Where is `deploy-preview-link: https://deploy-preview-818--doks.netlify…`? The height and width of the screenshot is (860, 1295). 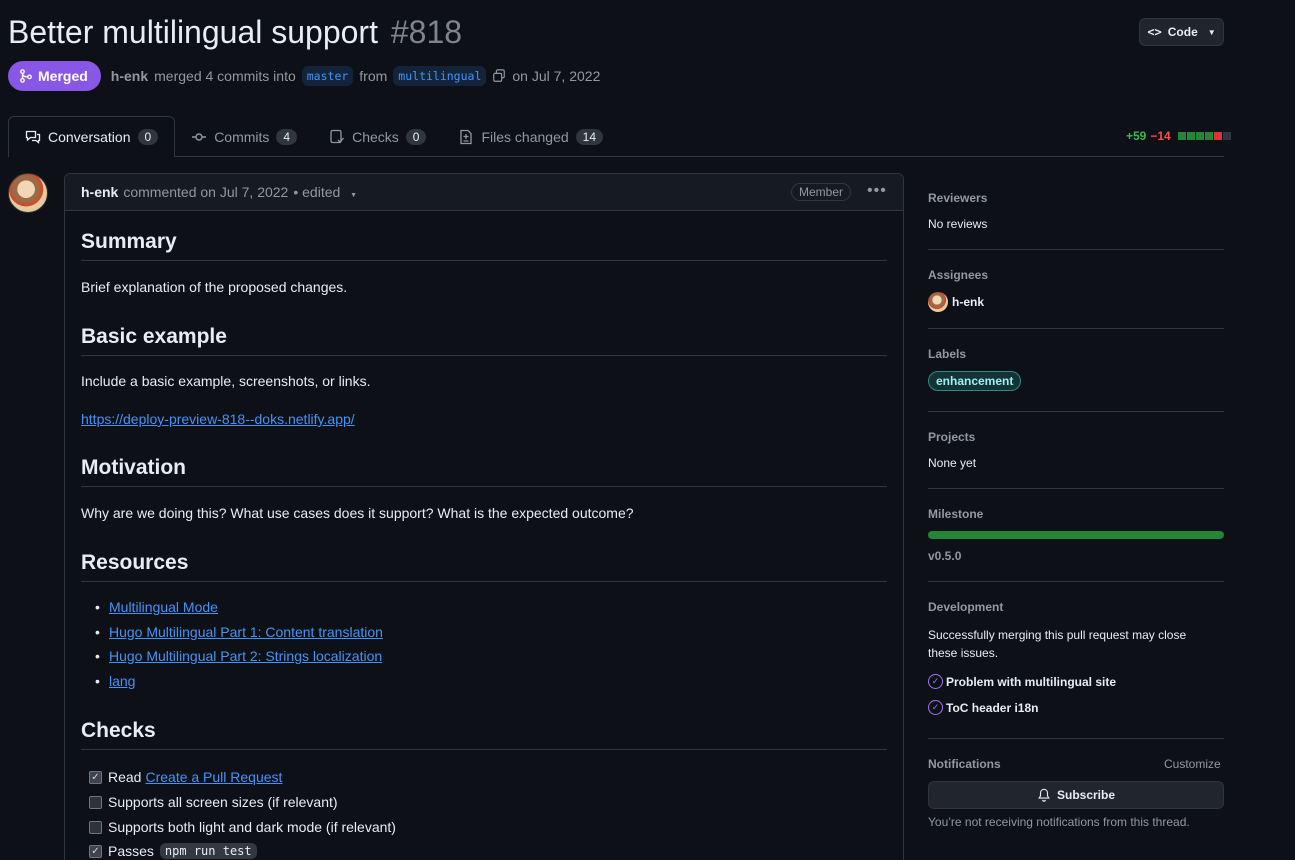
deploy-preview-link: https://deploy-preview-818--doks.netlify… is located at coordinates (218, 419).